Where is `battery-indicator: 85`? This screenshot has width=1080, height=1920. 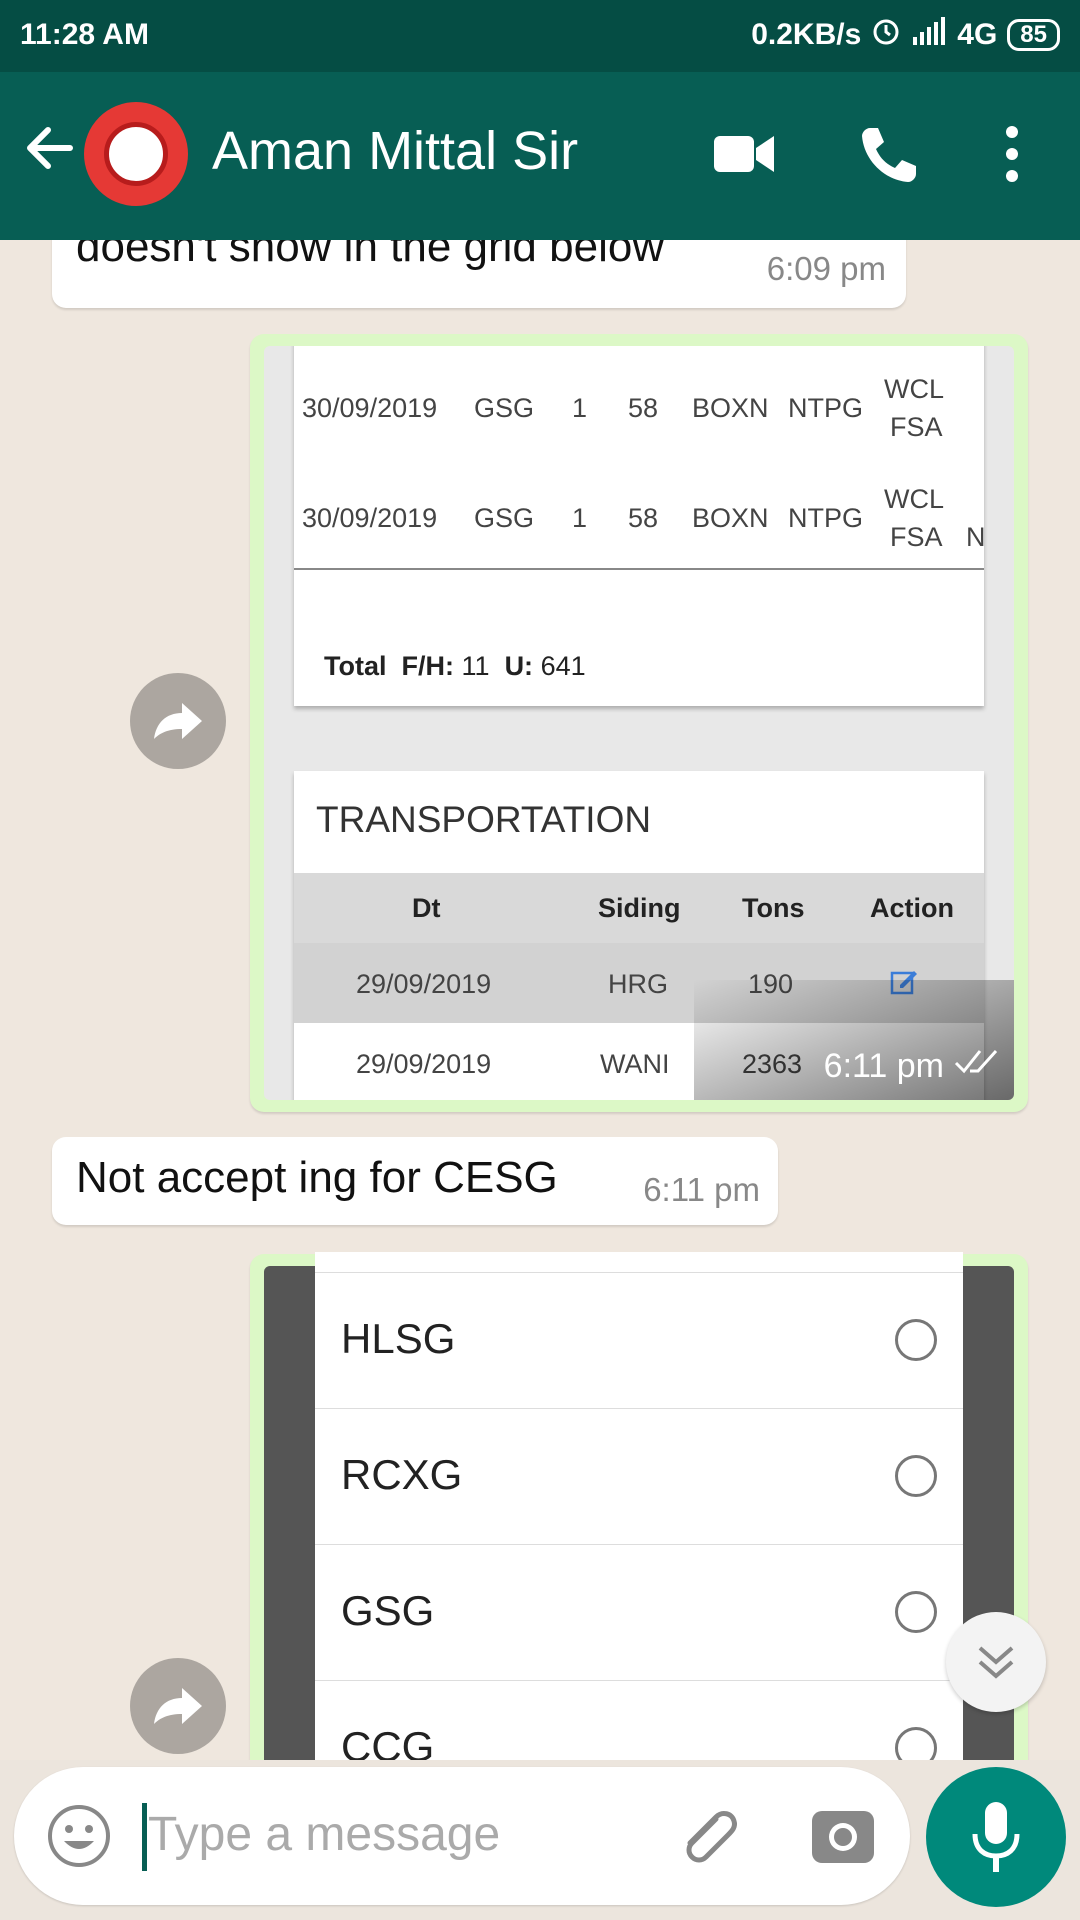
battery-indicator: 85 is located at coordinates (1033, 35).